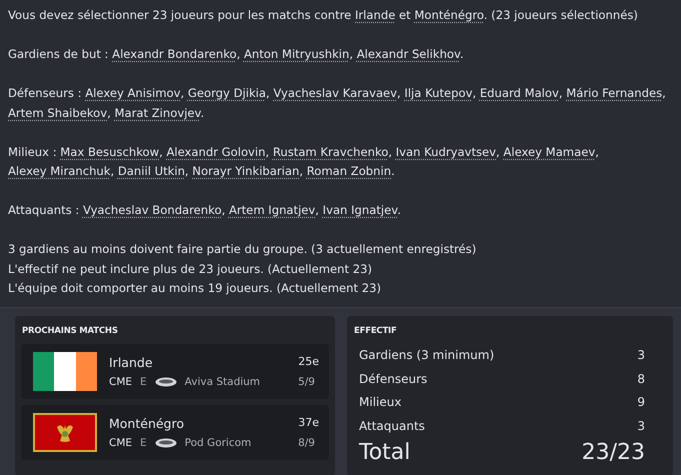 The width and height of the screenshot is (681, 475). Describe the element at coordinates (222, 382) in the screenshot. I see `stadium-name: Aviva Stadium` at that location.